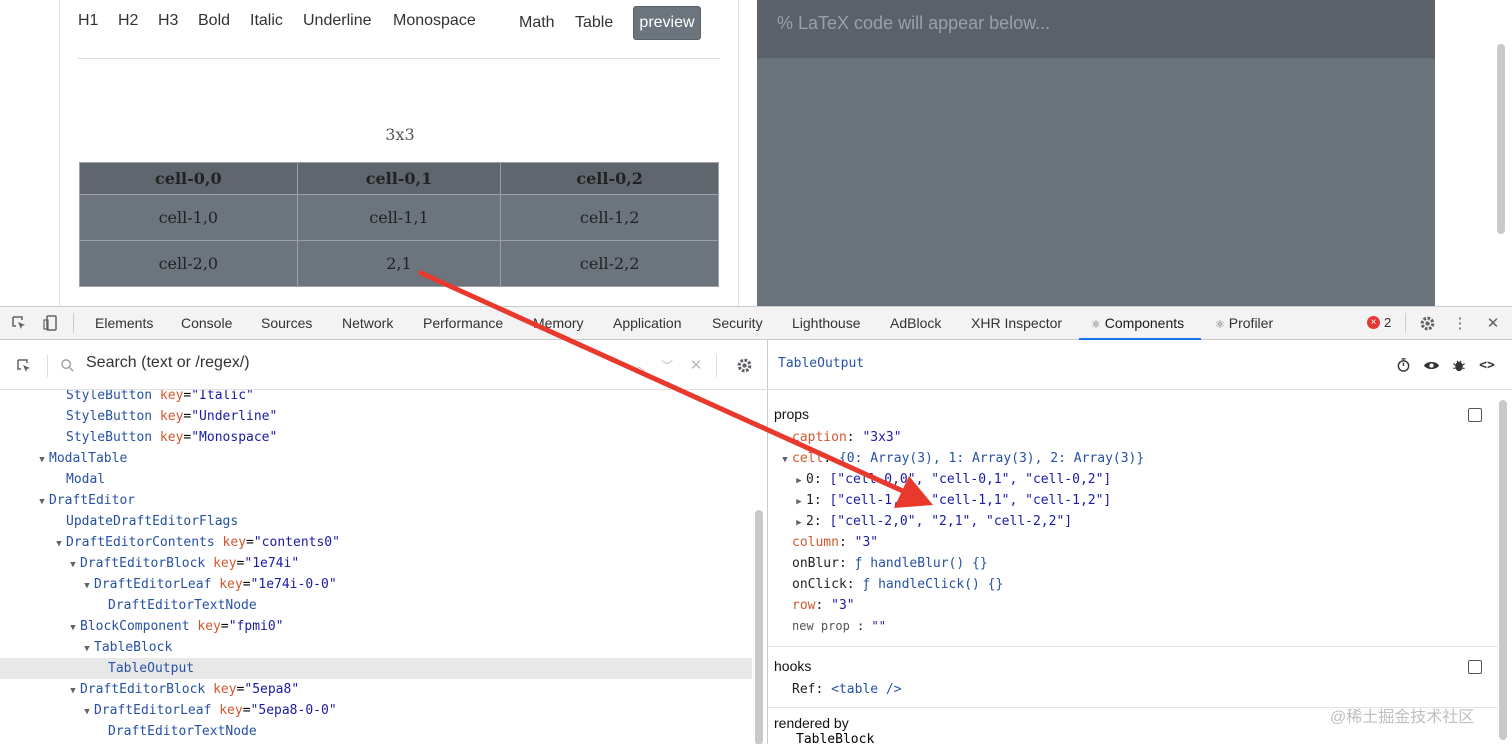 The image size is (1512, 744). What do you see at coordinates (206, 323) in the screenshot?
I see `tab-console: Console` at bounding box center [206, 323].